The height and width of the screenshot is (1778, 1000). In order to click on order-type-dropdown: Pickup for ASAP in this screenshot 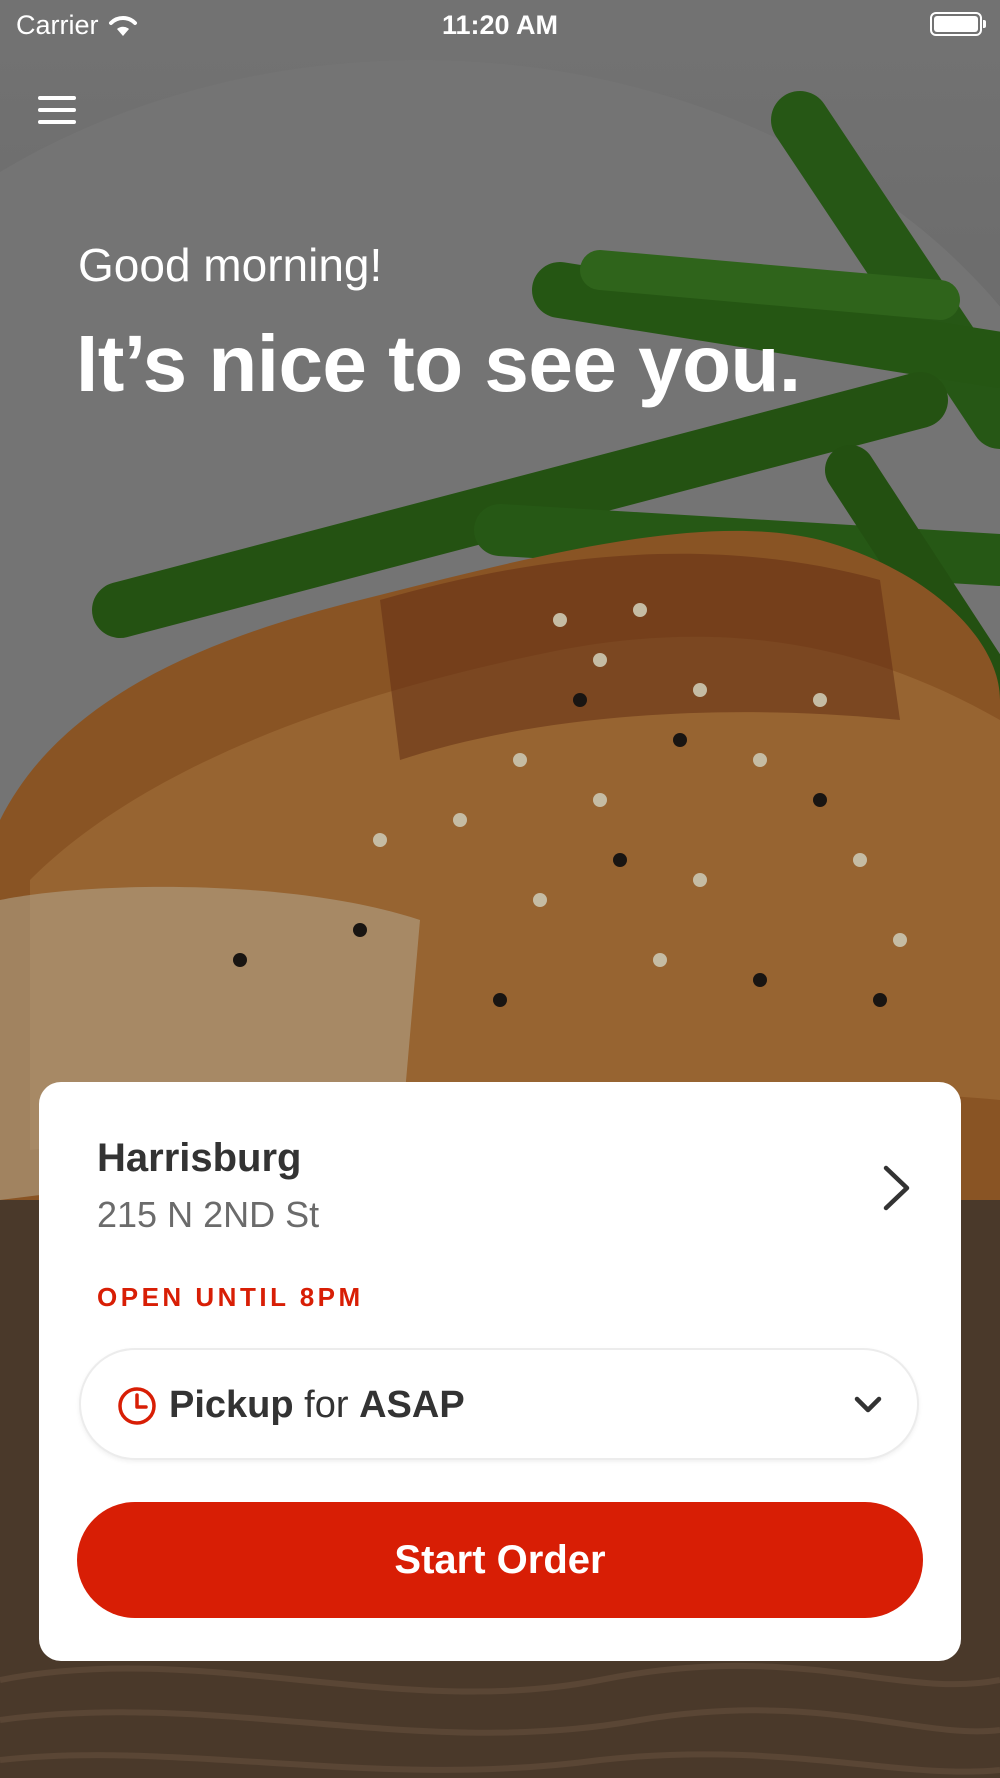, I will do `click(499, 1404)`.